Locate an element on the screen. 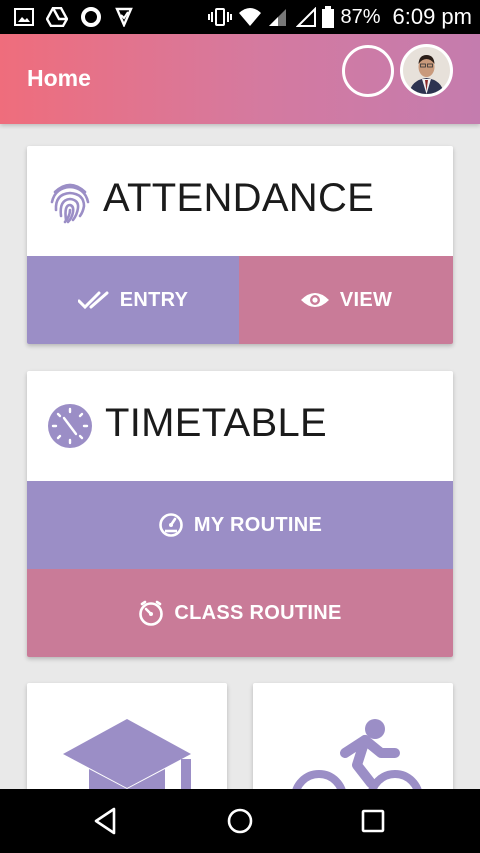  double-check-icon is located at coordinates (93, 300).